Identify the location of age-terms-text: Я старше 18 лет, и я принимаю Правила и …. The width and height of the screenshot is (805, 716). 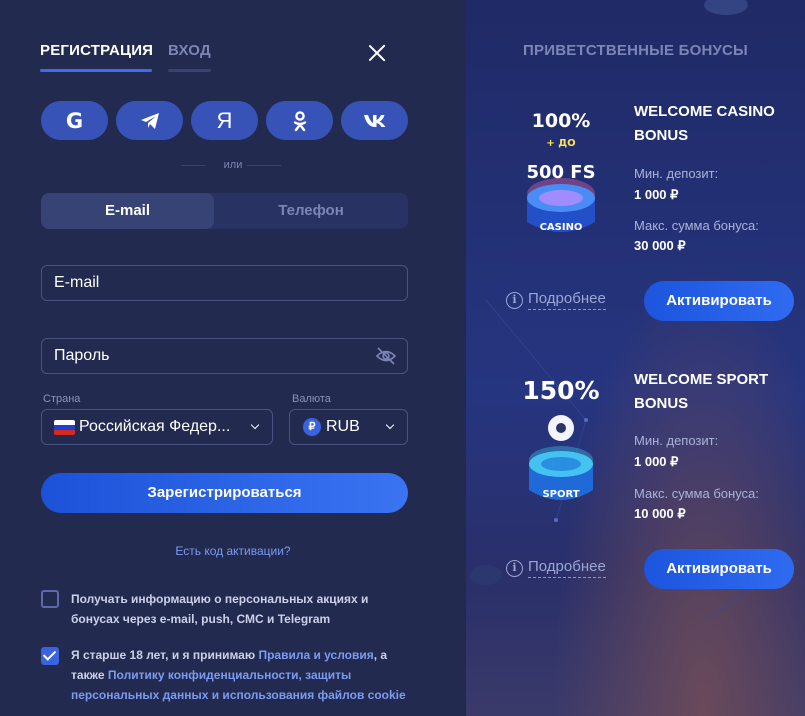
(243, 675).